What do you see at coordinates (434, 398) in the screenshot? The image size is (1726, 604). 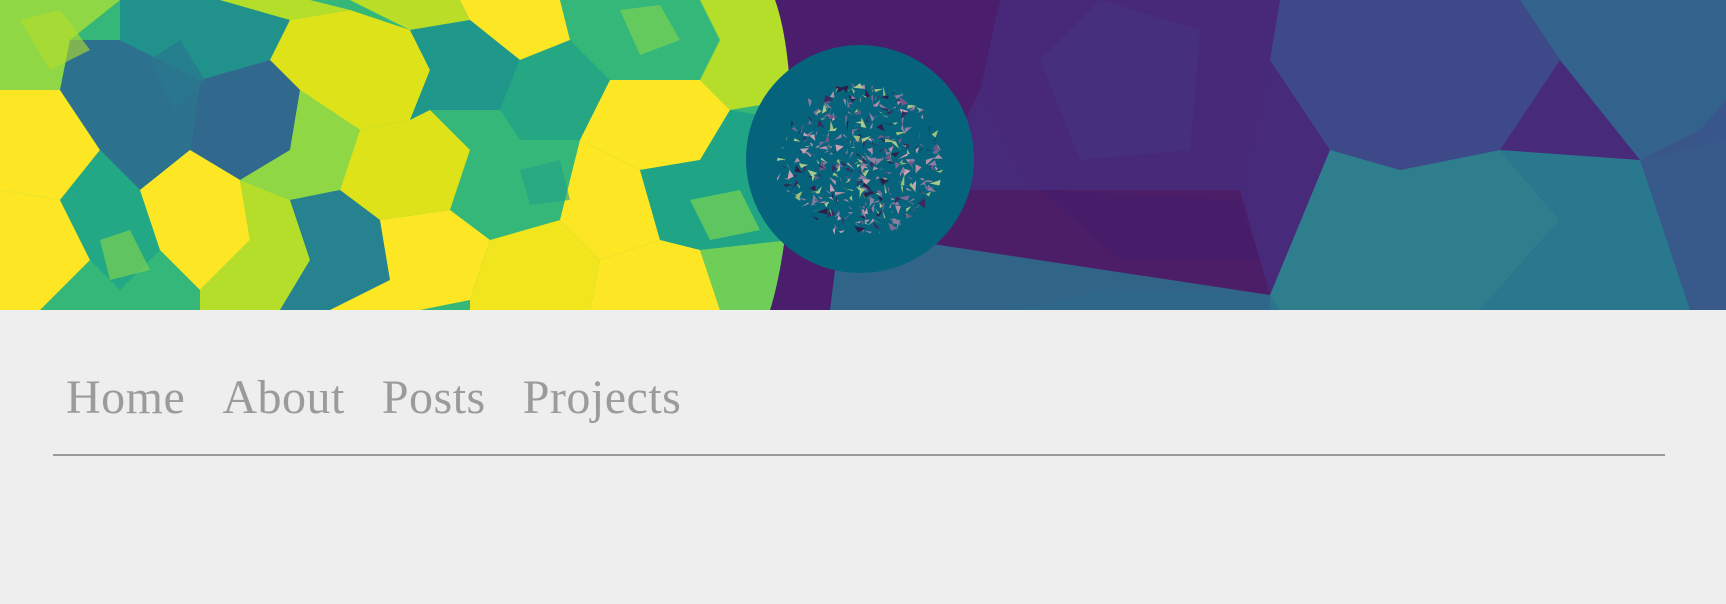 I see `nav-link-posts: Posts` at bounding box center [434, 398].